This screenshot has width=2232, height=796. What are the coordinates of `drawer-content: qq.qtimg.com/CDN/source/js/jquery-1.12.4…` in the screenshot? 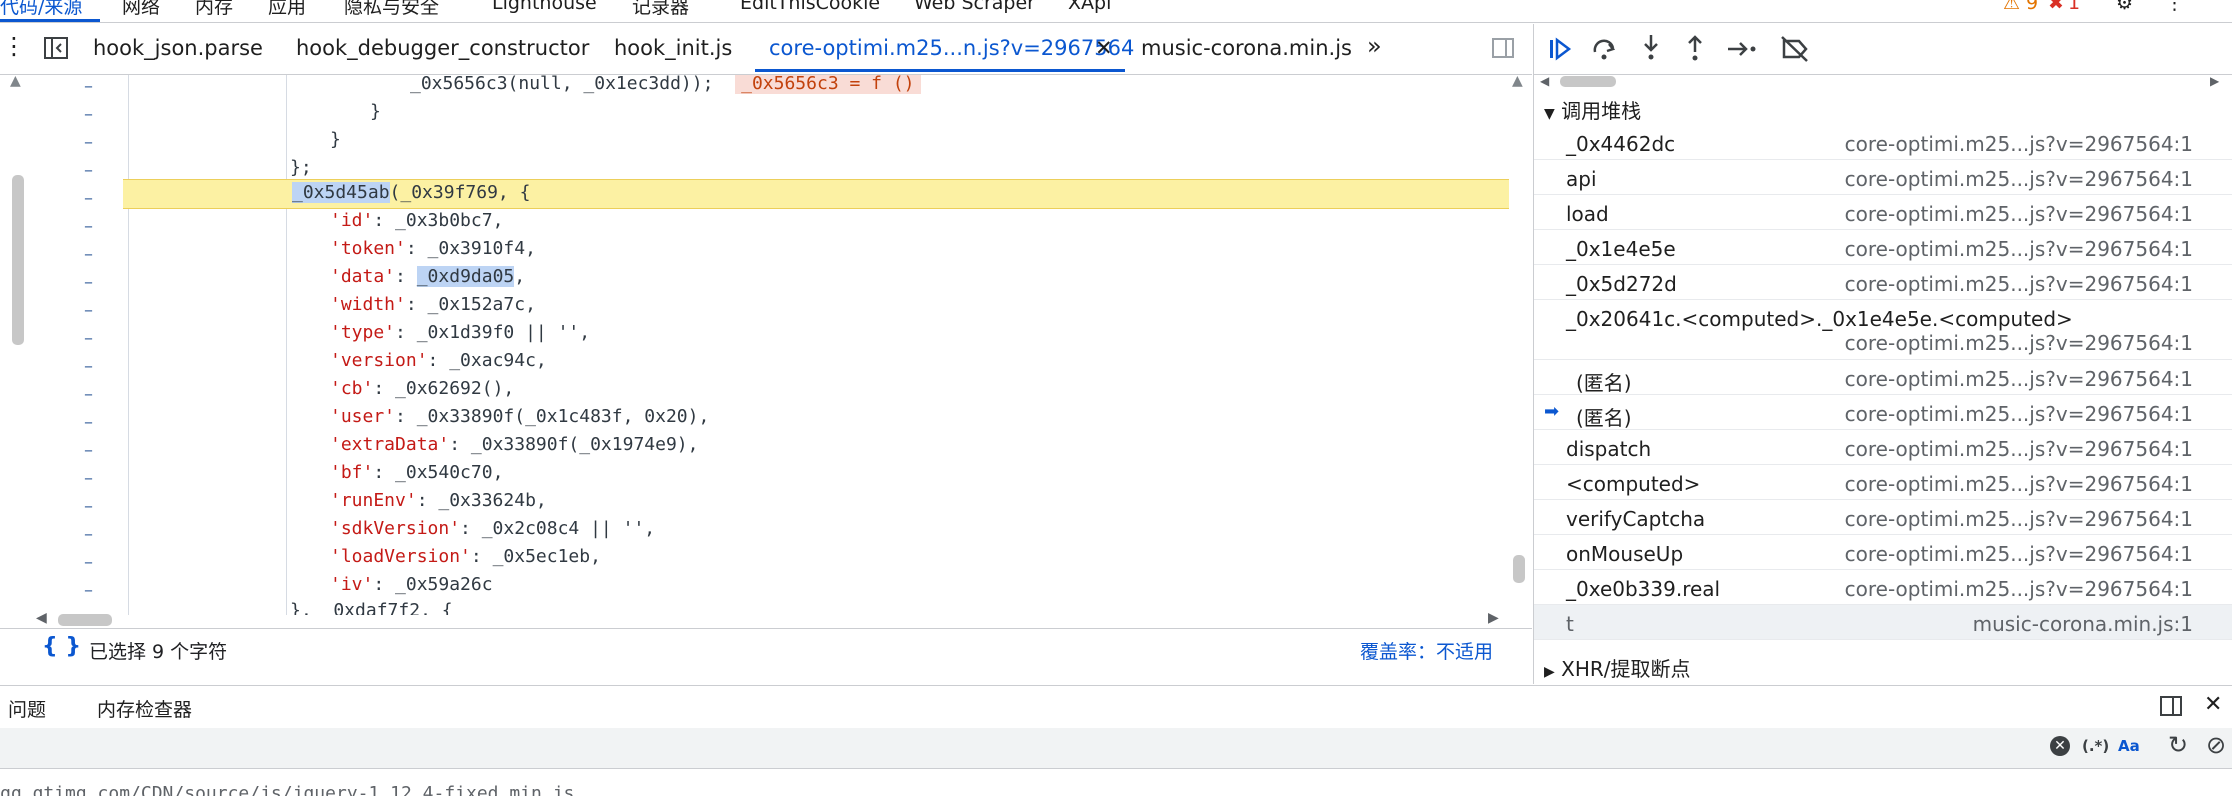 It's located at (1116, 786).